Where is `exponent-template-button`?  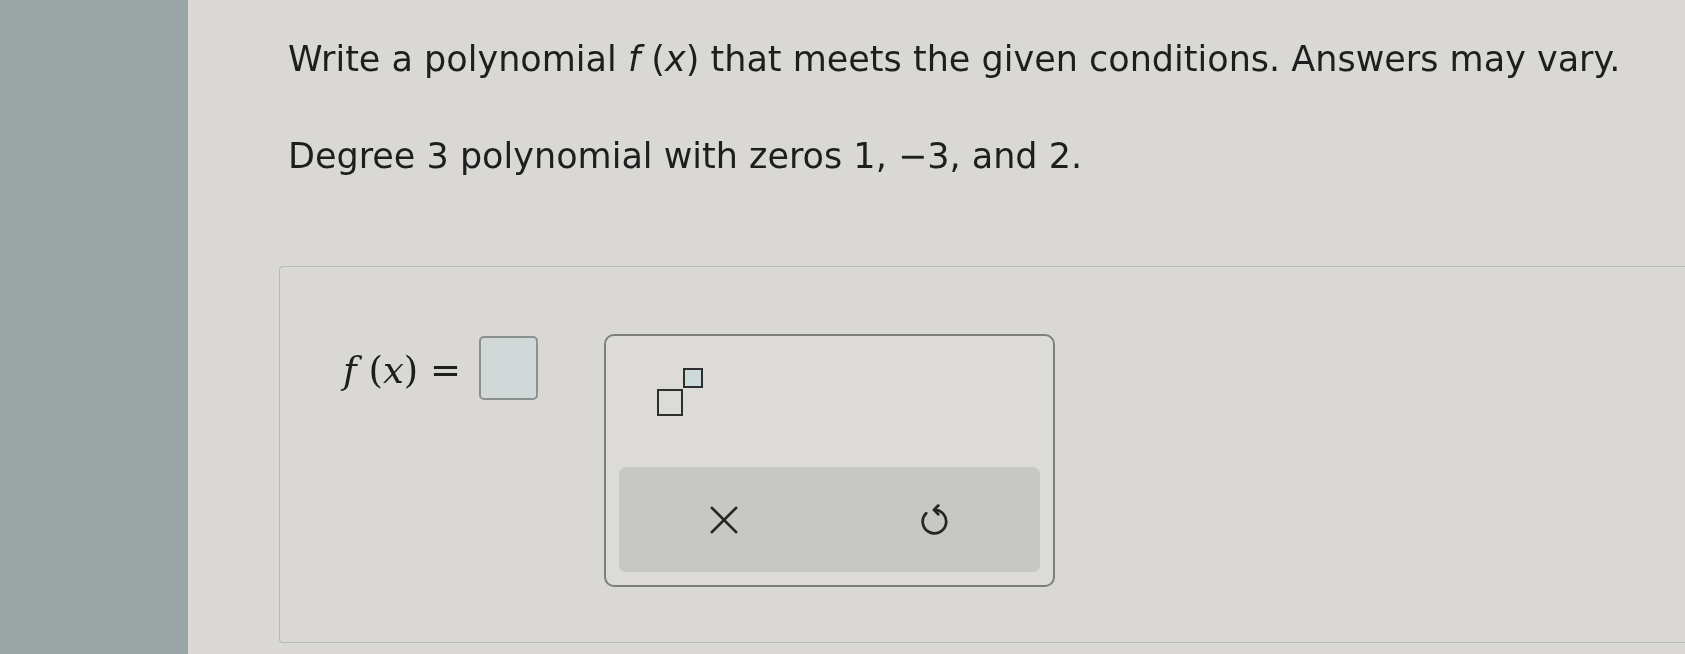 exponent-template-button is located at coordinates (680, 393).